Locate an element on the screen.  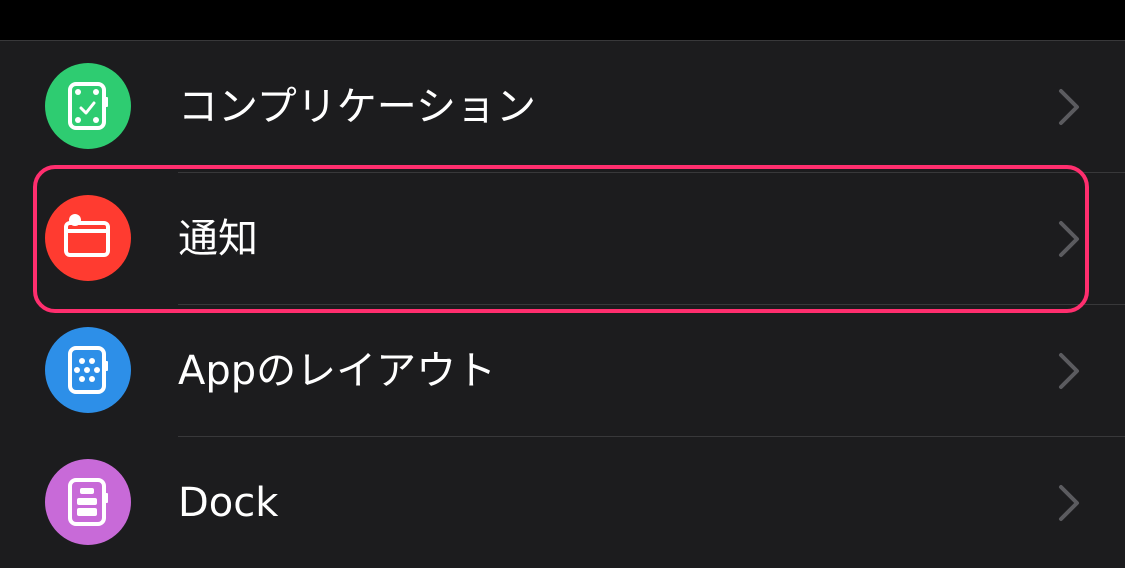
app-layout-icon is located at coordinates (88, 370).